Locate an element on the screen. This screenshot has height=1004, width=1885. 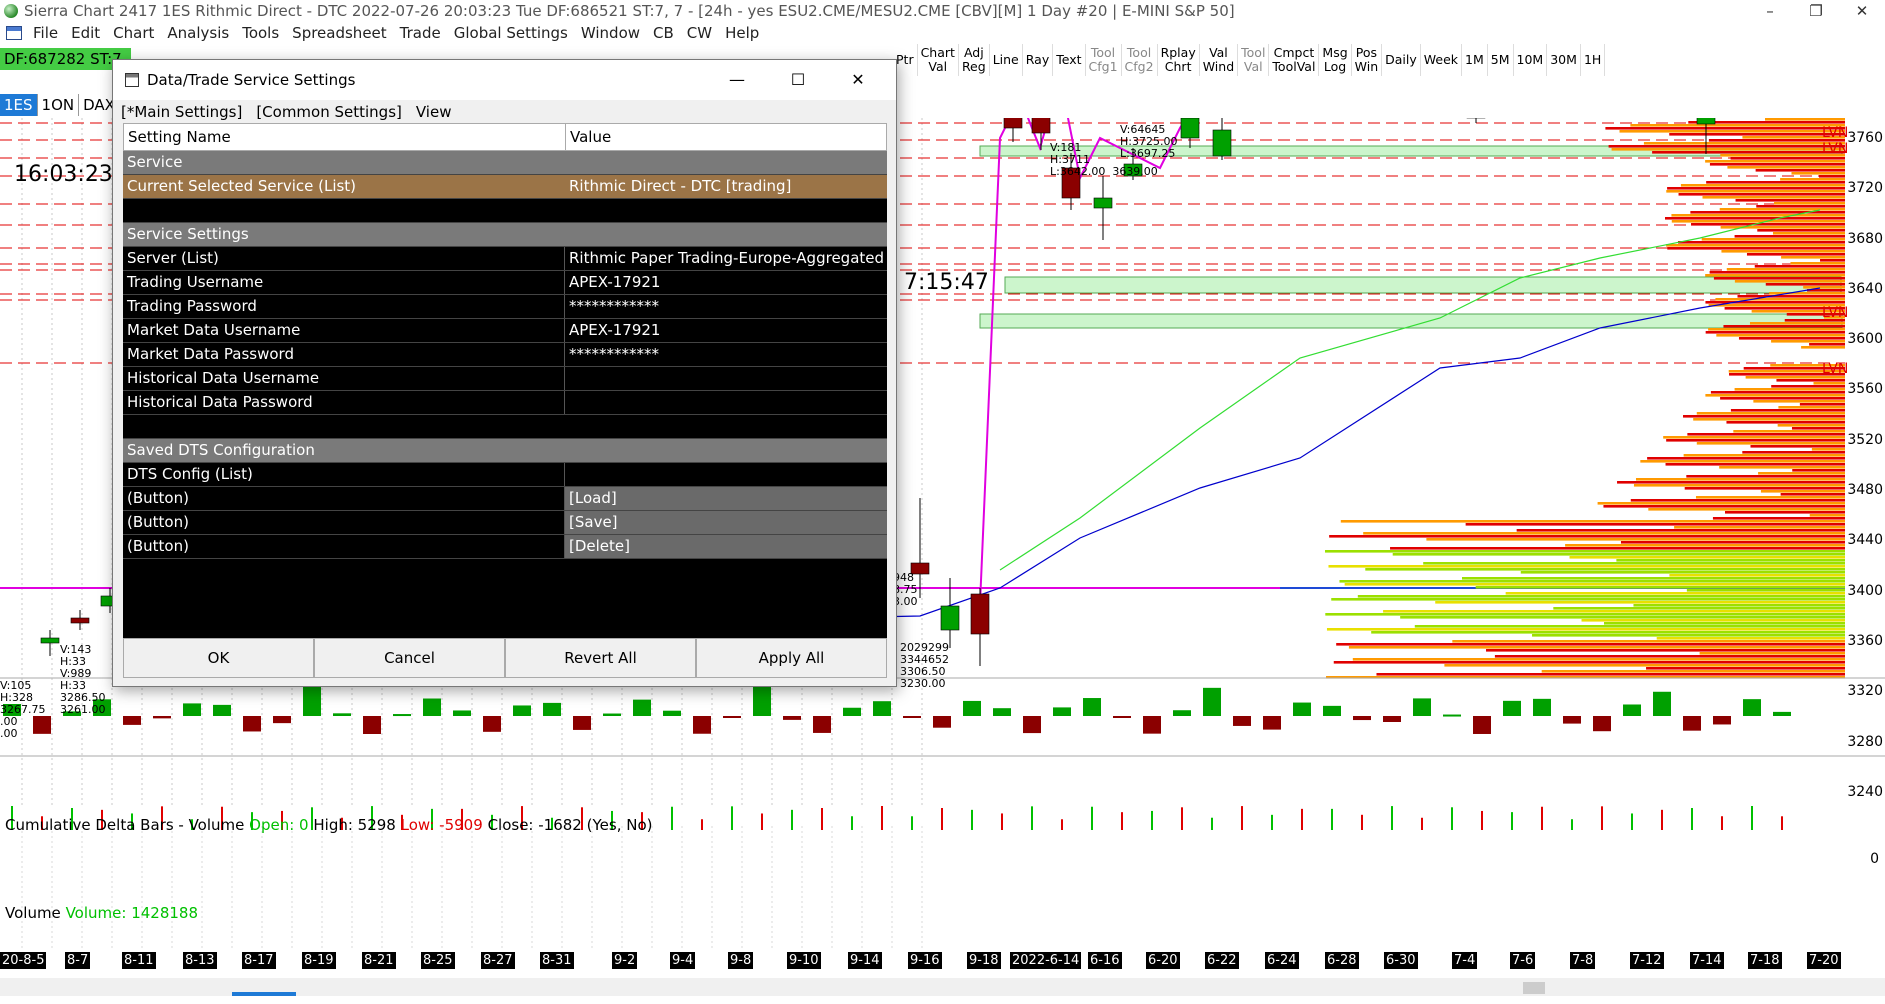
toolbar-button-log: Msg Log is located at coordinates (1335, 60).